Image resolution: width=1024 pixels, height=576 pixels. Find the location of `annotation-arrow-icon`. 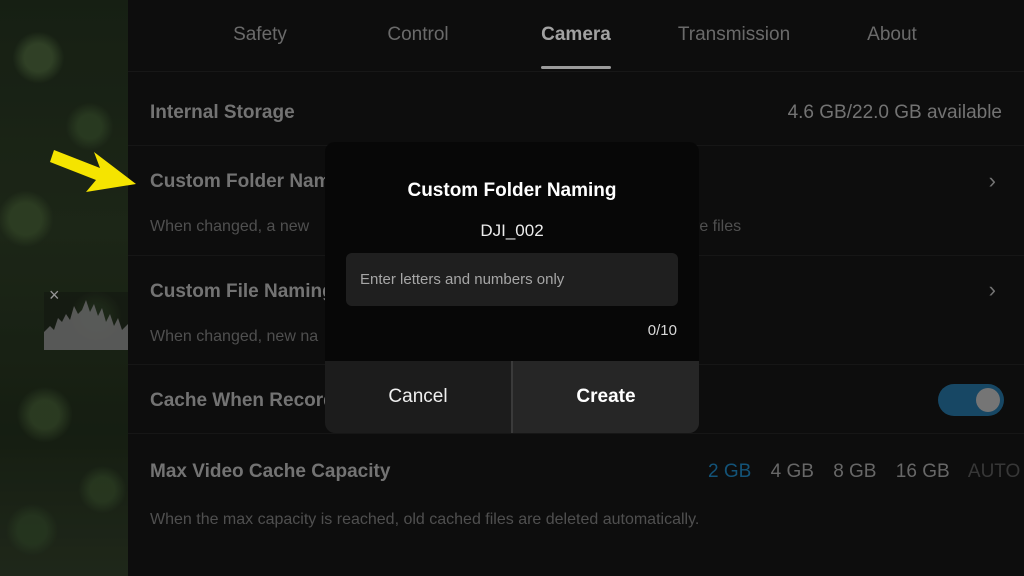

annotation-arrow-icon is located at coordinates (93, 171).